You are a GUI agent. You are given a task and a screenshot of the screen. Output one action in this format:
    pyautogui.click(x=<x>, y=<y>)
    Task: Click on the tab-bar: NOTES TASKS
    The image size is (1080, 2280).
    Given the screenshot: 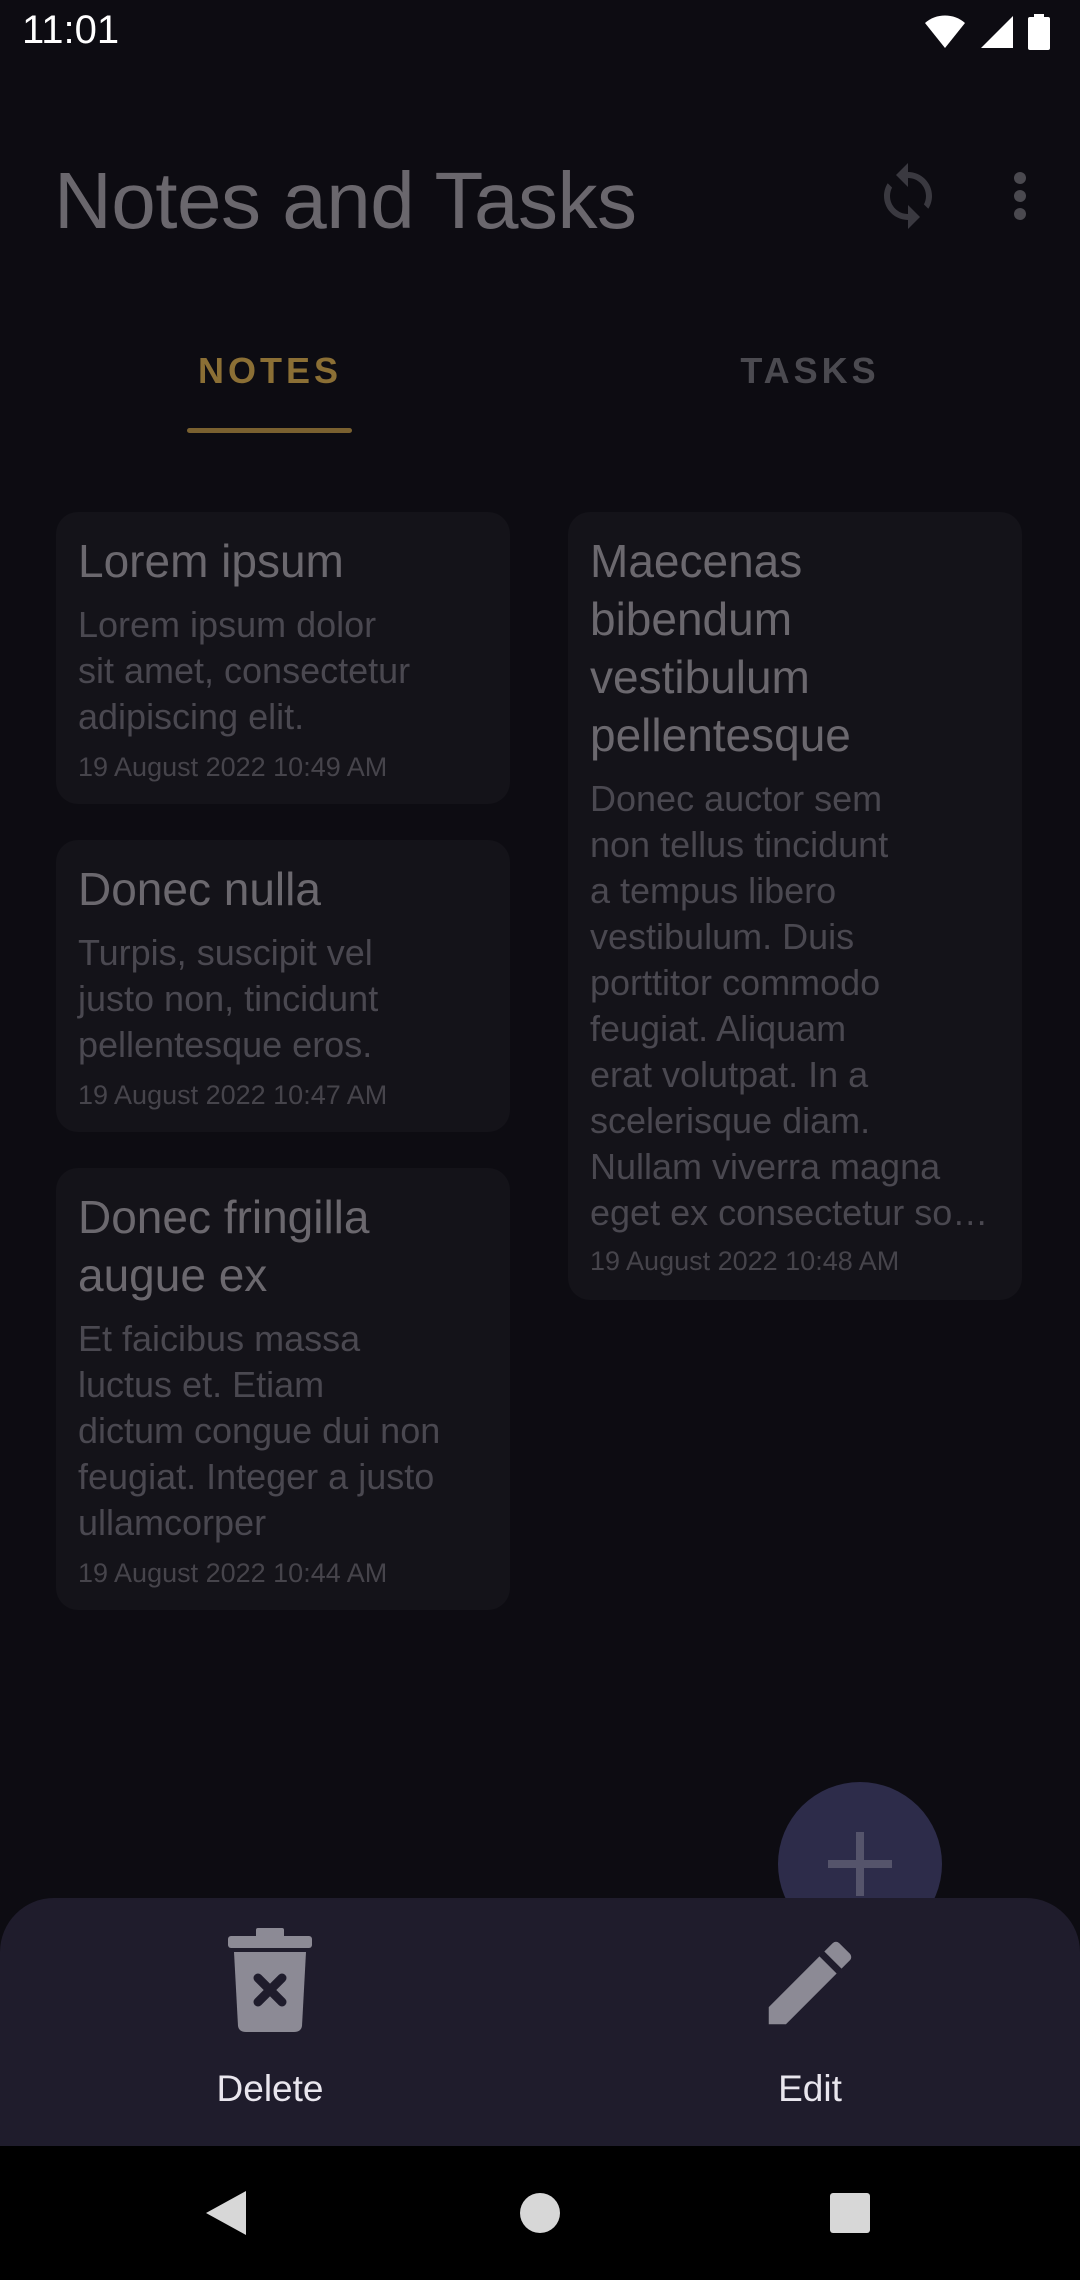 What is the action you would take?
    pyautogui.click(x=540, y=380)
    